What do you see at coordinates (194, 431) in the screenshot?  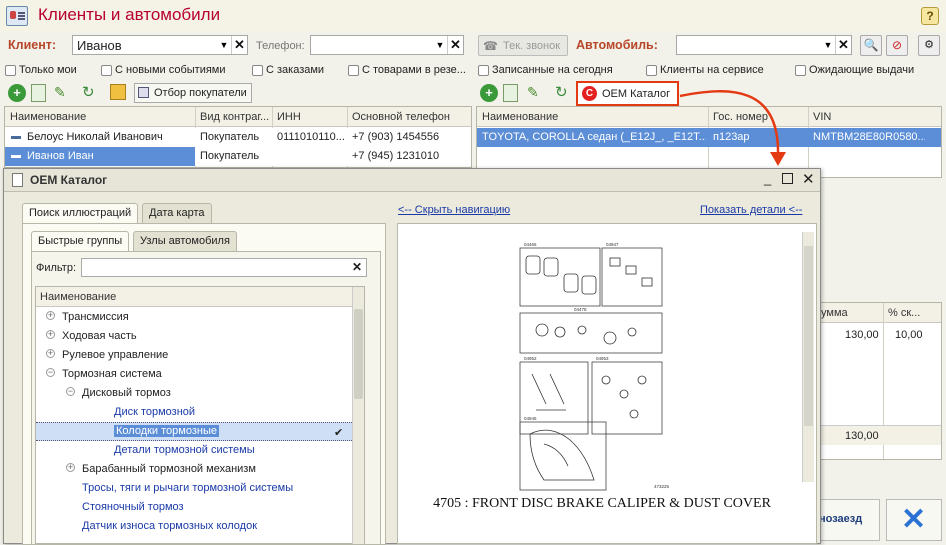 I see `tree-item-selected: Колодки тормозные ✔` at bounding box center [194, 431].